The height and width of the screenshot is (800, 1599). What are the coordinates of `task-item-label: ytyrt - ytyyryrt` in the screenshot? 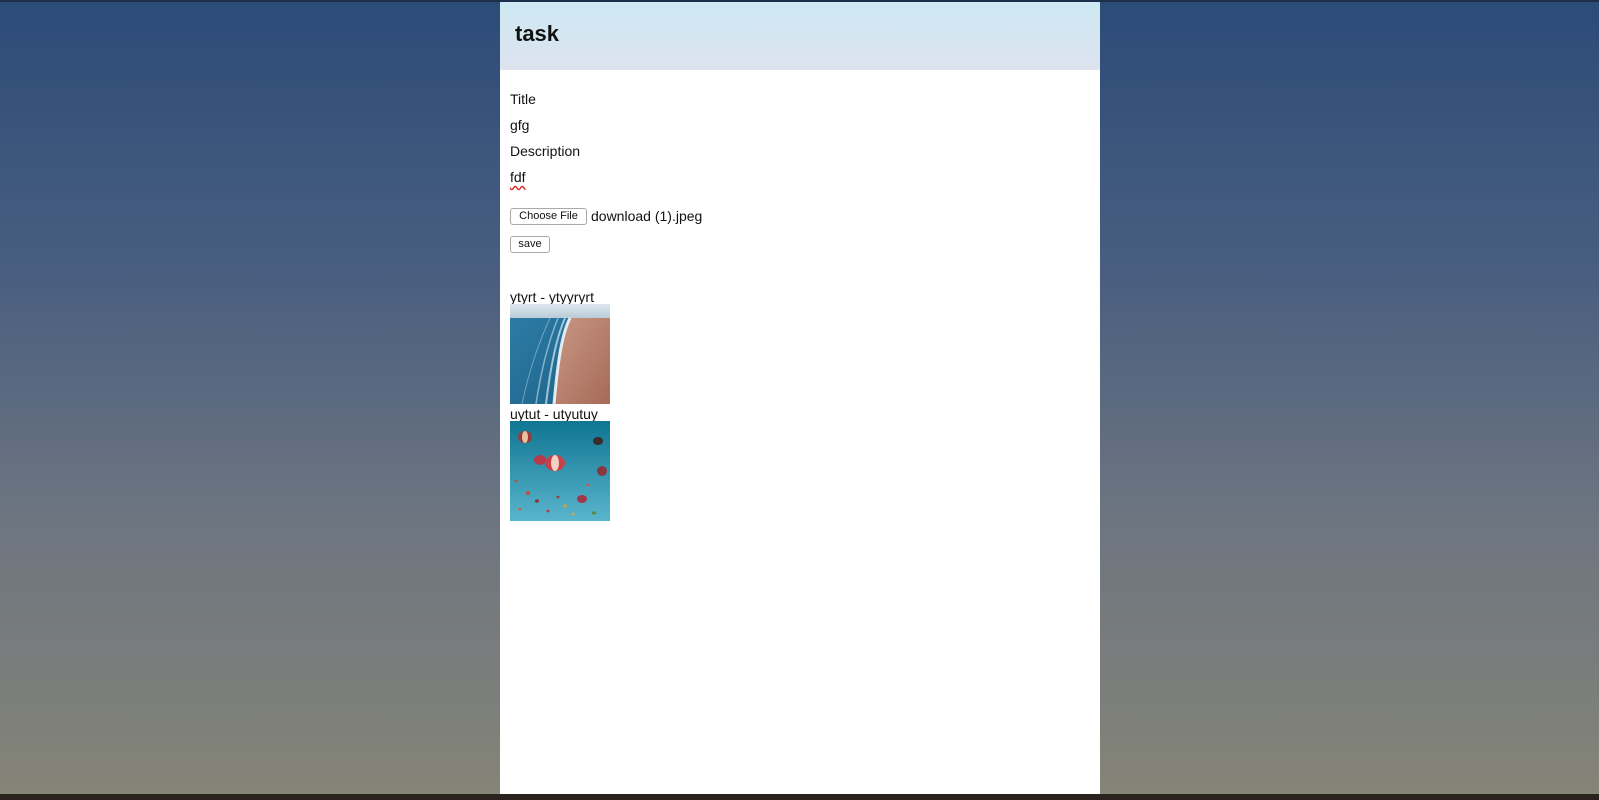 It's located at (552, 297).